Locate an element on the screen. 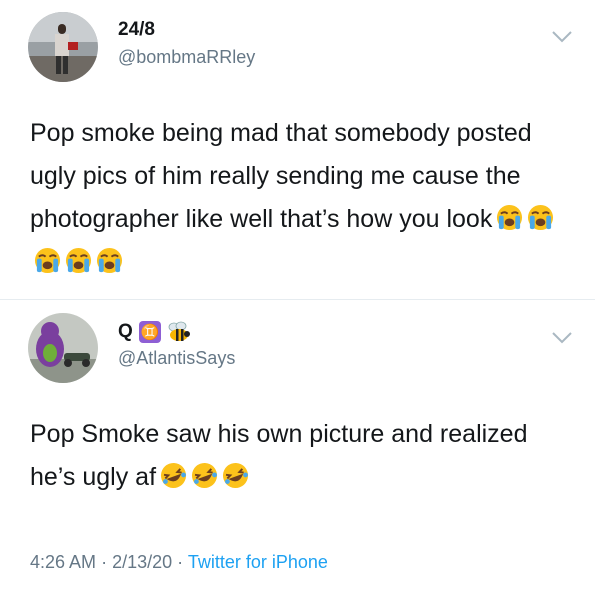 The width and height of the screenshot is (595, 595). display-name: 24/8 is located at coordinates (136, 30).